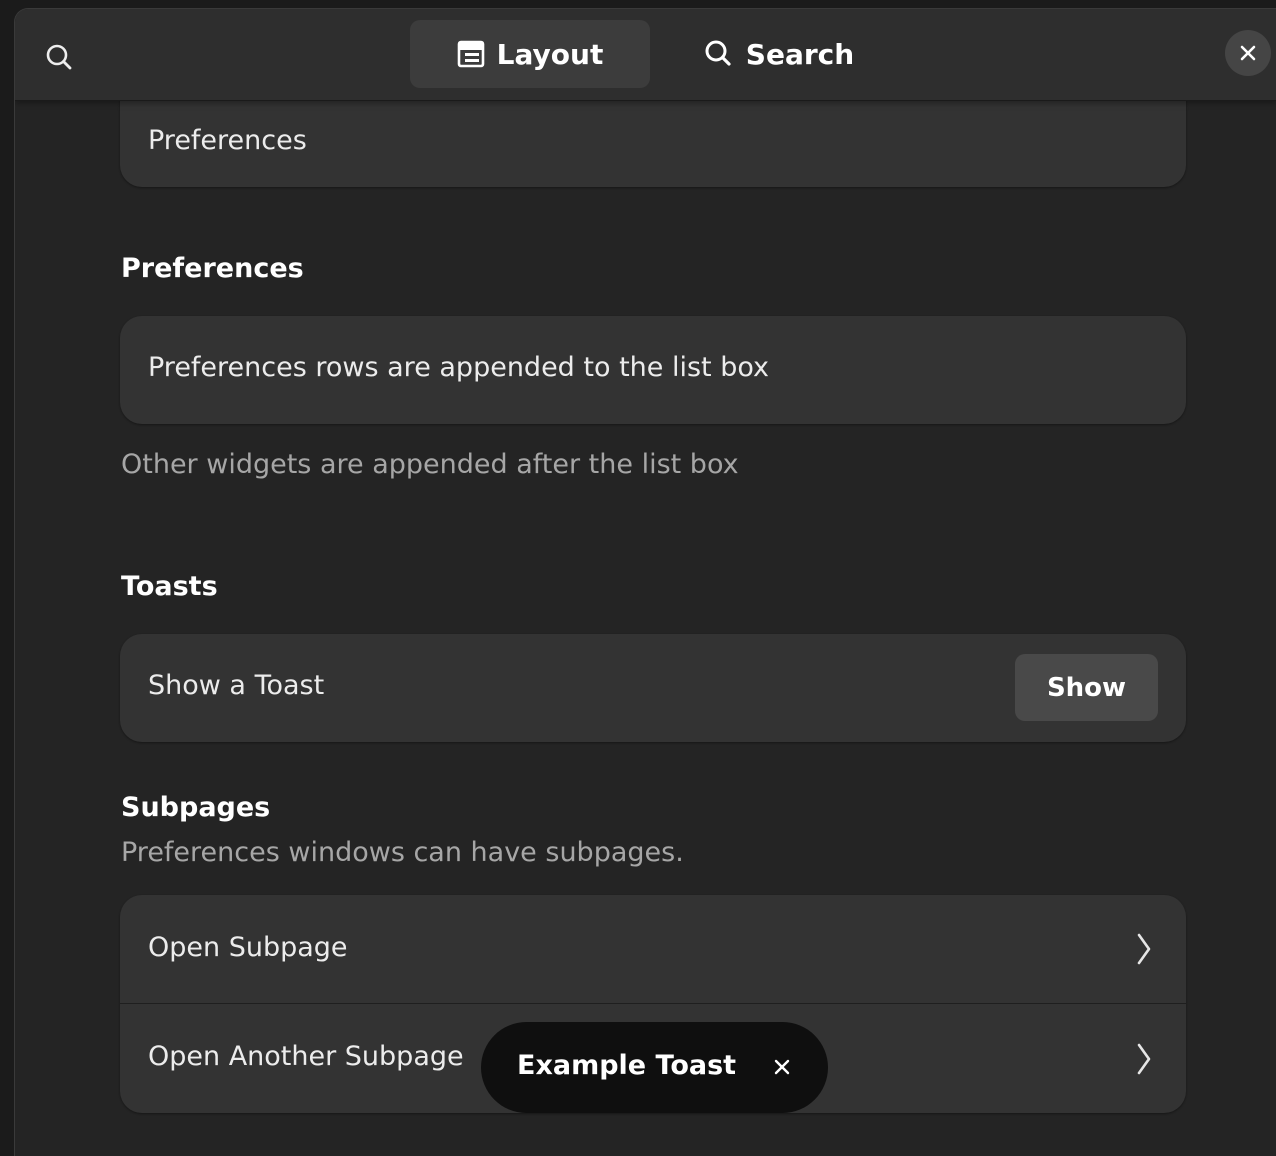  I want to click on view-switcher: Layout Search, so click(649, 54).